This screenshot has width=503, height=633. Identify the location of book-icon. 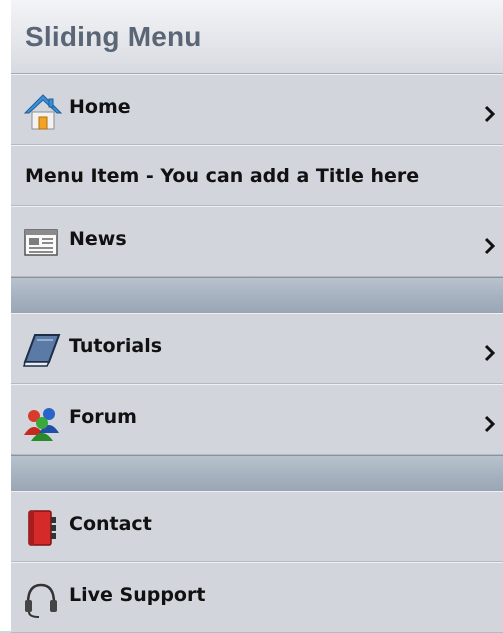
(42, 352).